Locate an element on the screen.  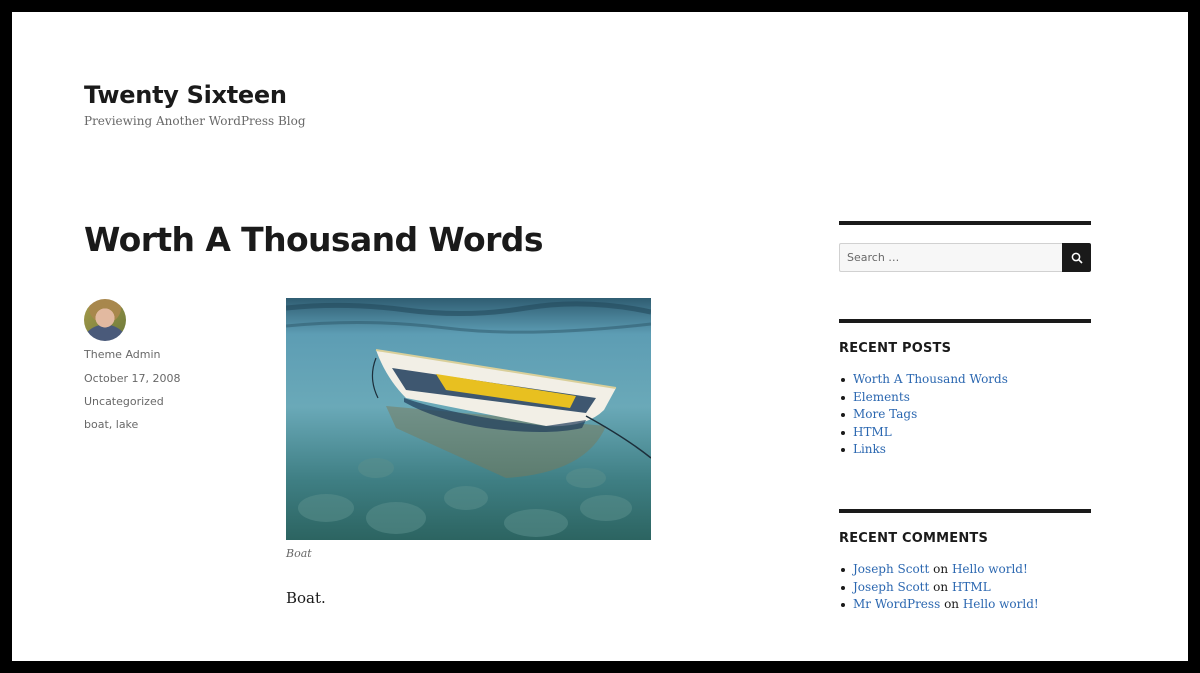
site-title: Twenty Sixteen is located at coordinates (185, 95).